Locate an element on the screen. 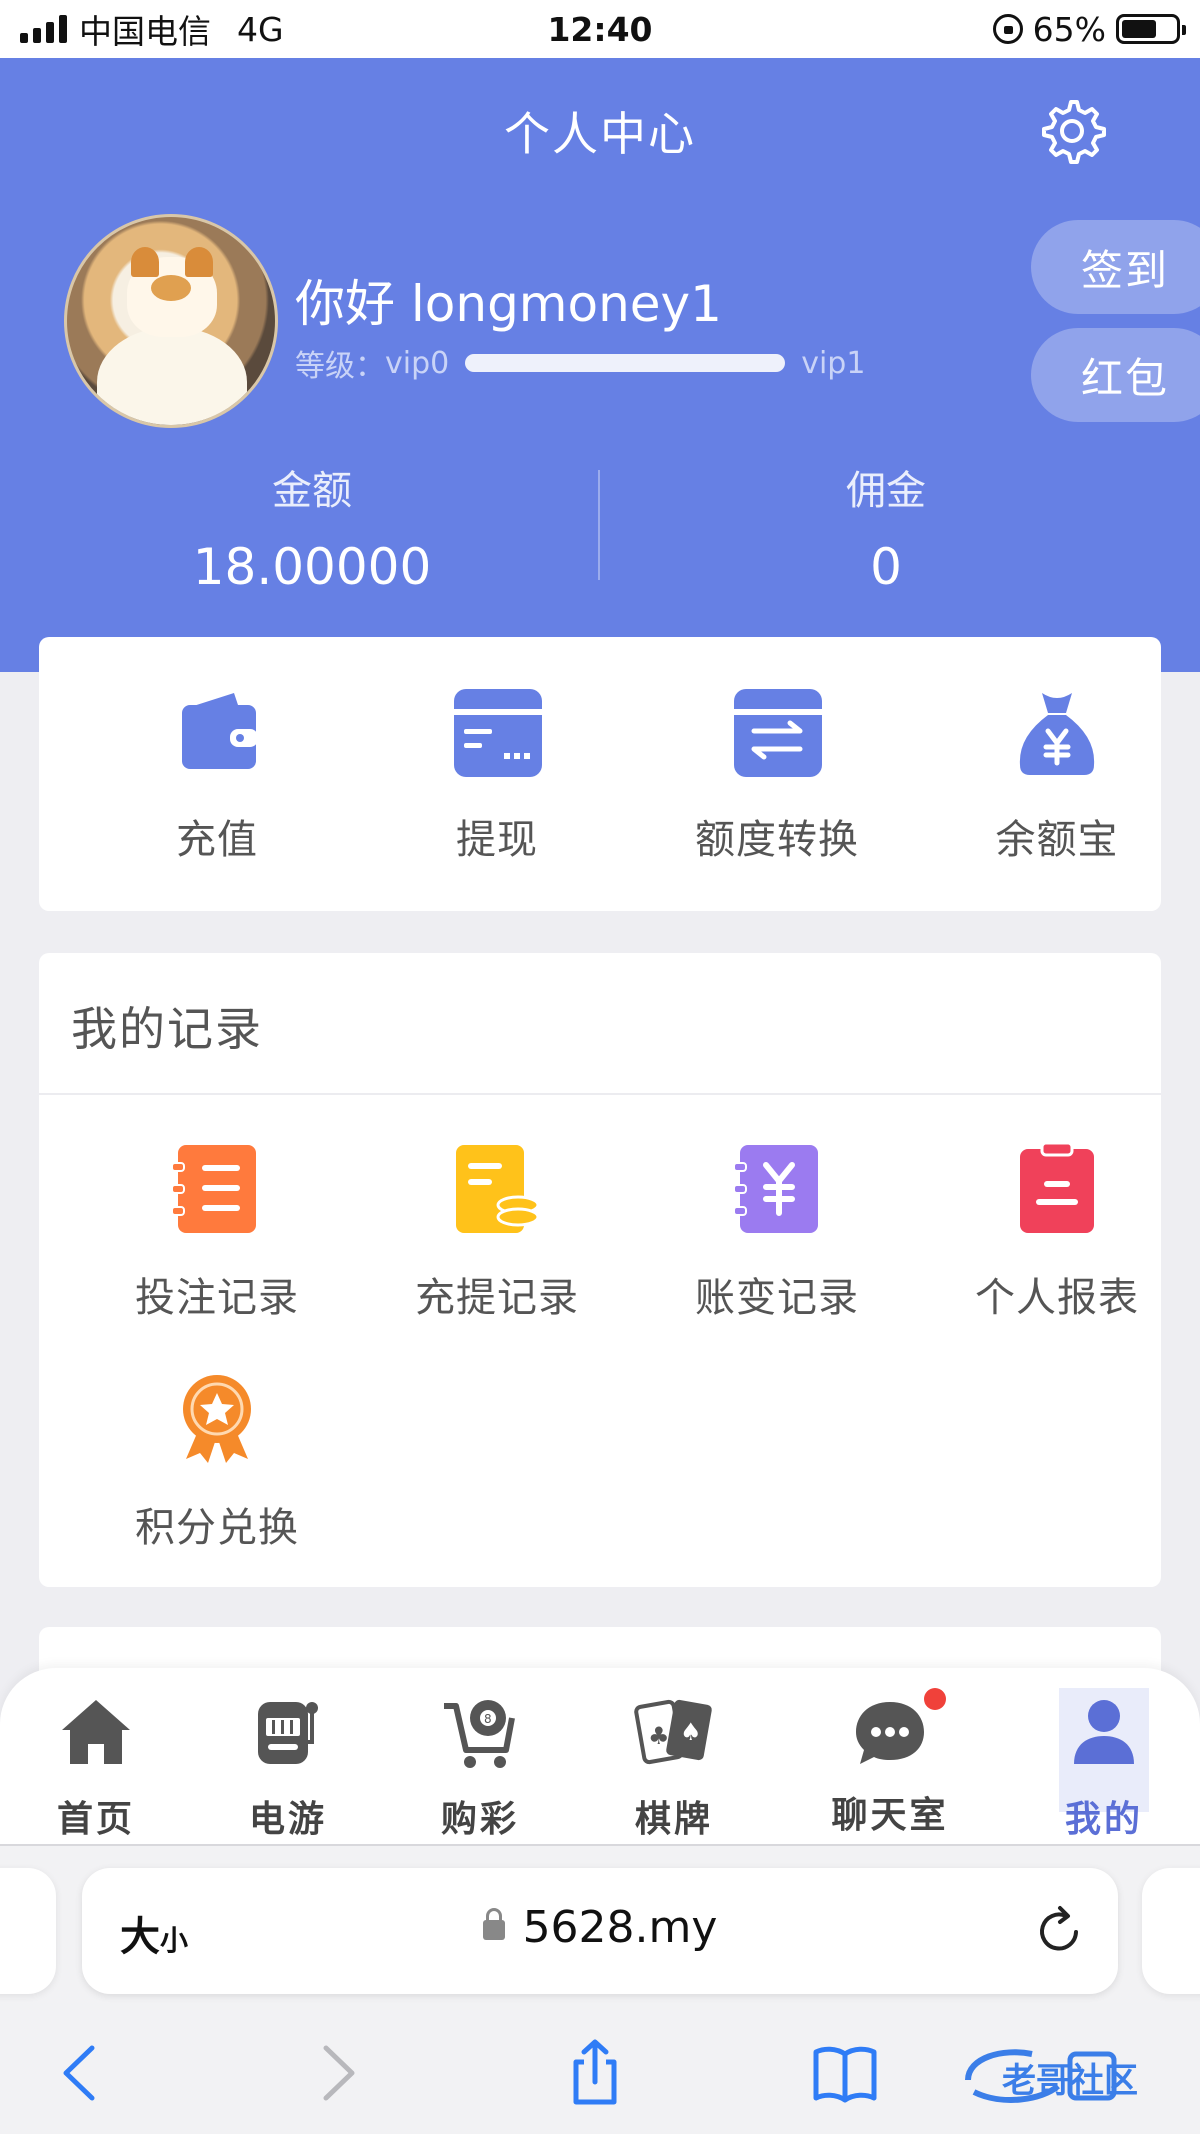 The image size is (1200, 2134). level-label: 等级： is located at coordinates (340, 366).